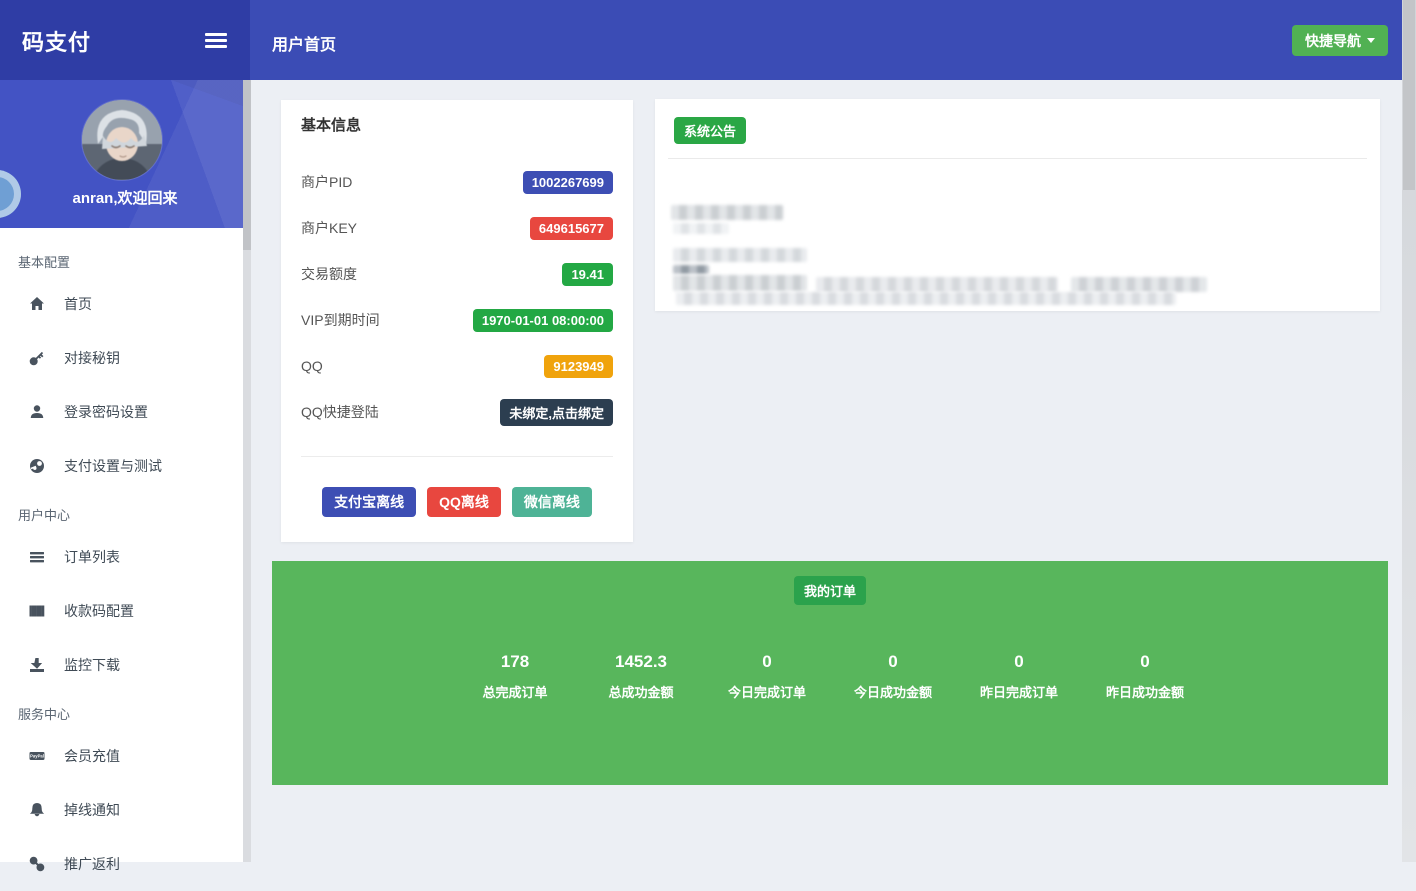 This screenshot has width=1416, height=891. Describe the element at coordinates (106, 412) in the screenshot. I see `sidebar-item-label: 登录密码设置` at that location.